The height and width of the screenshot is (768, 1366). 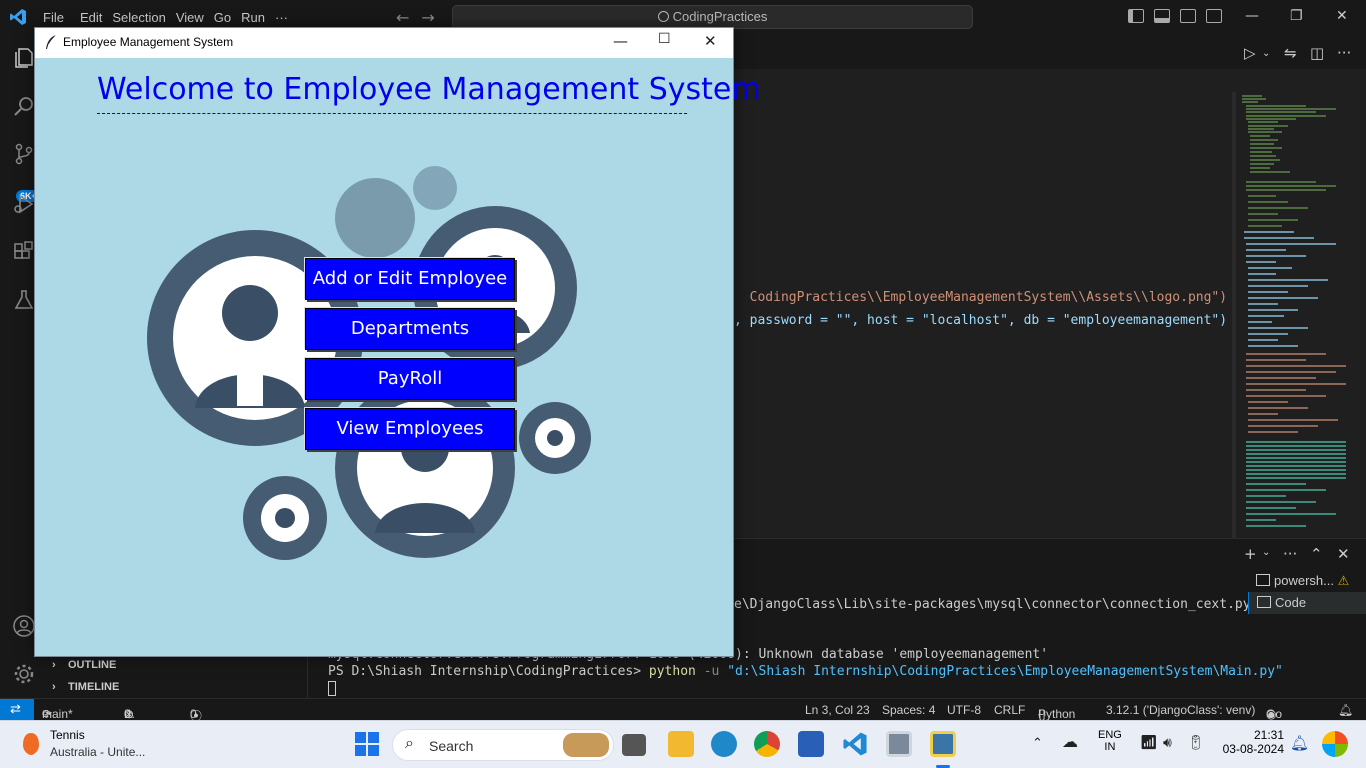 What do you see at coordinates (503, 745) in the screenshot?
I see `taskbar-search: ⌕ Search` at bounding box center [503, 745].